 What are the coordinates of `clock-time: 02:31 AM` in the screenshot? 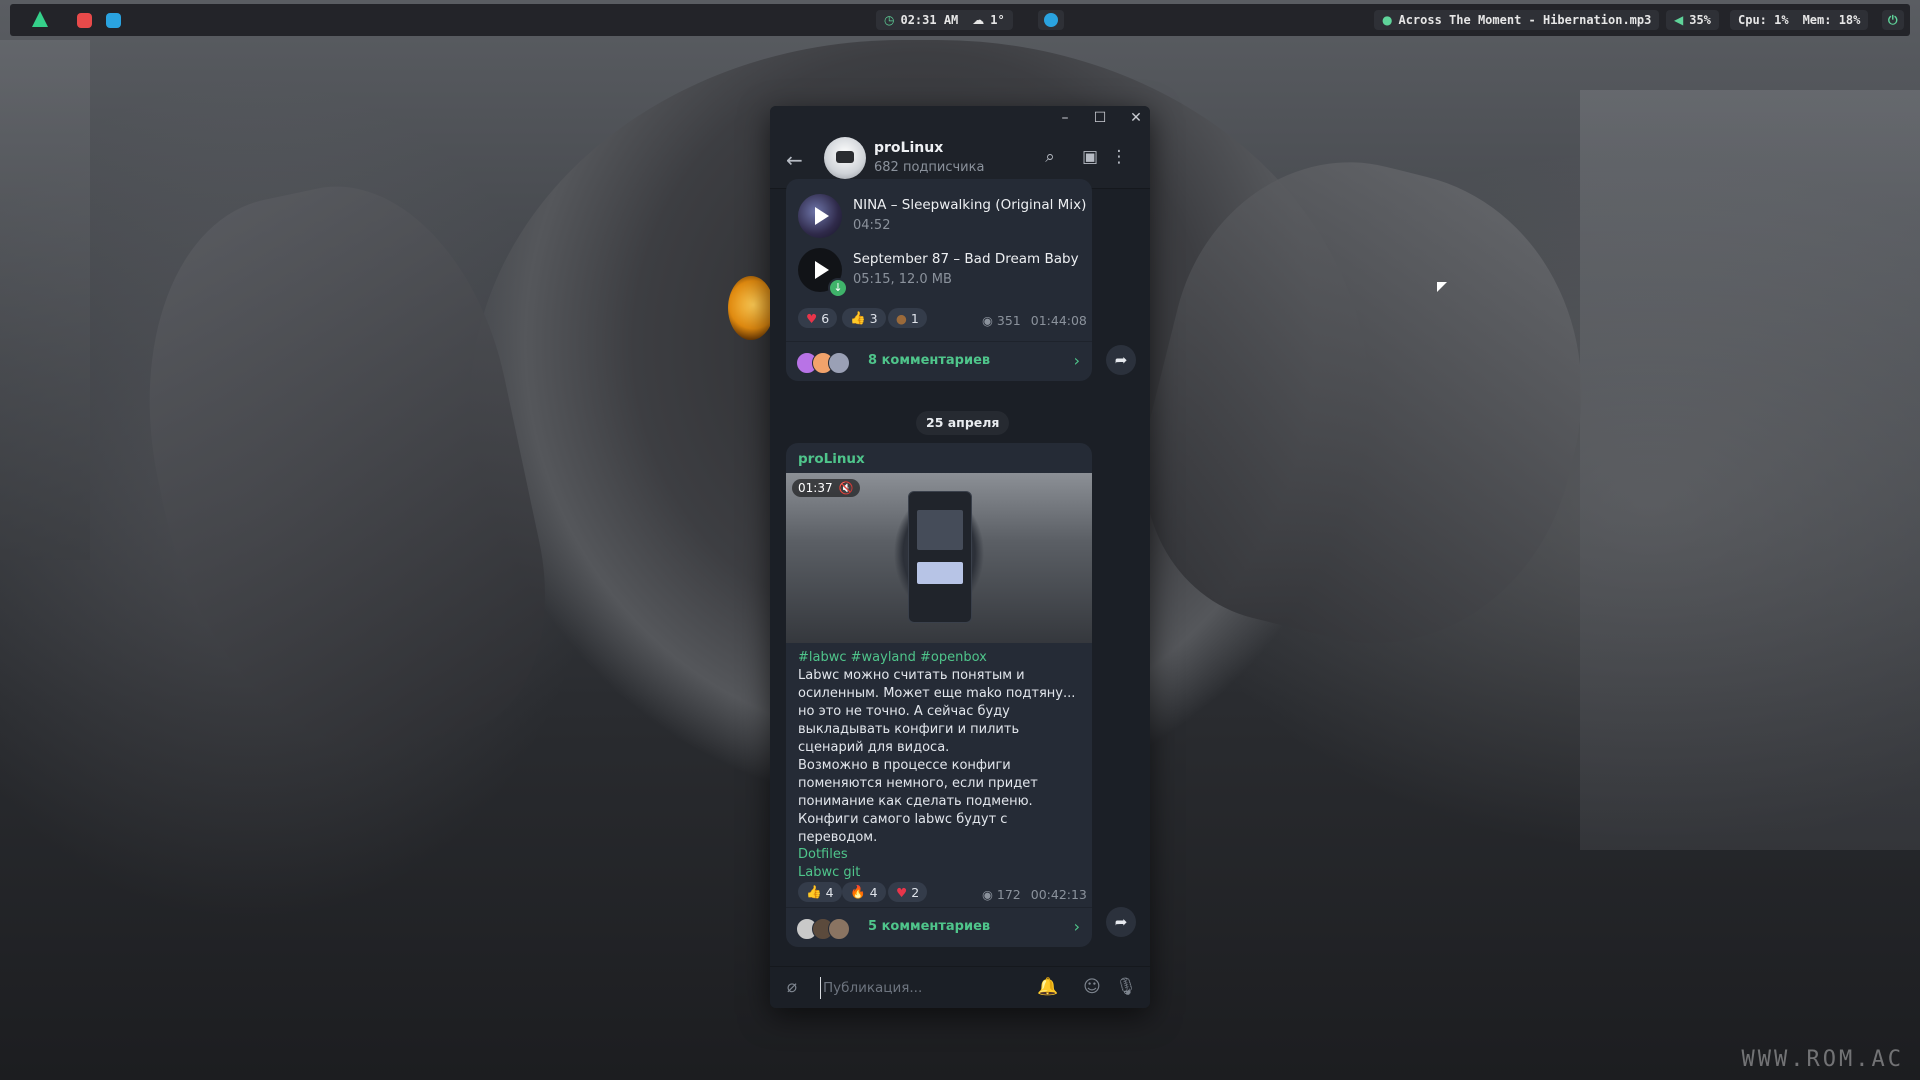 It's located at (929, 20).